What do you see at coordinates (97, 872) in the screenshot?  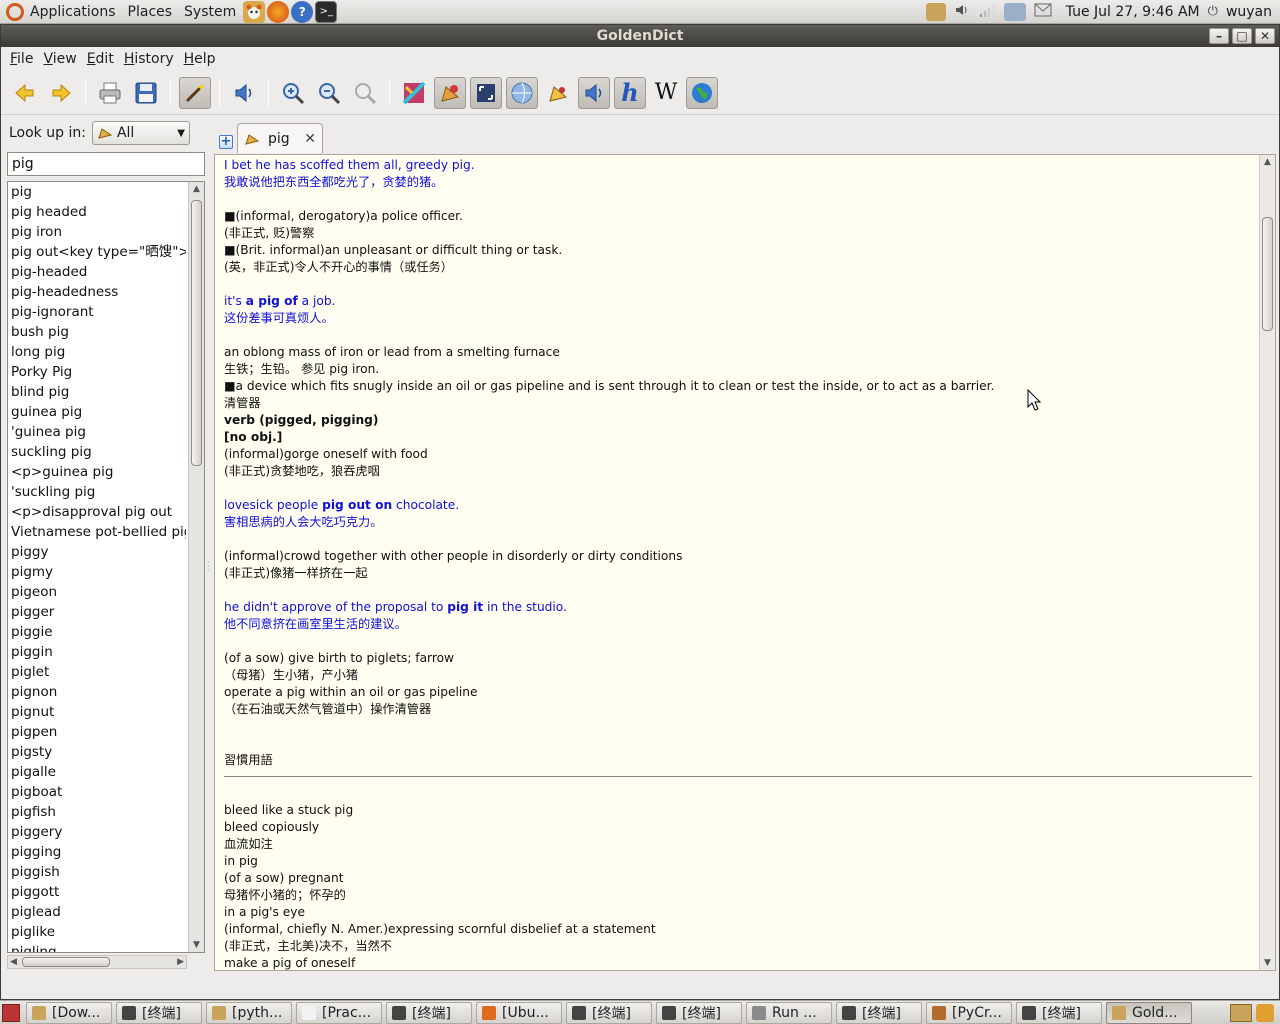 I see `word-list-item: piggish` at bounding box center [97, 872].